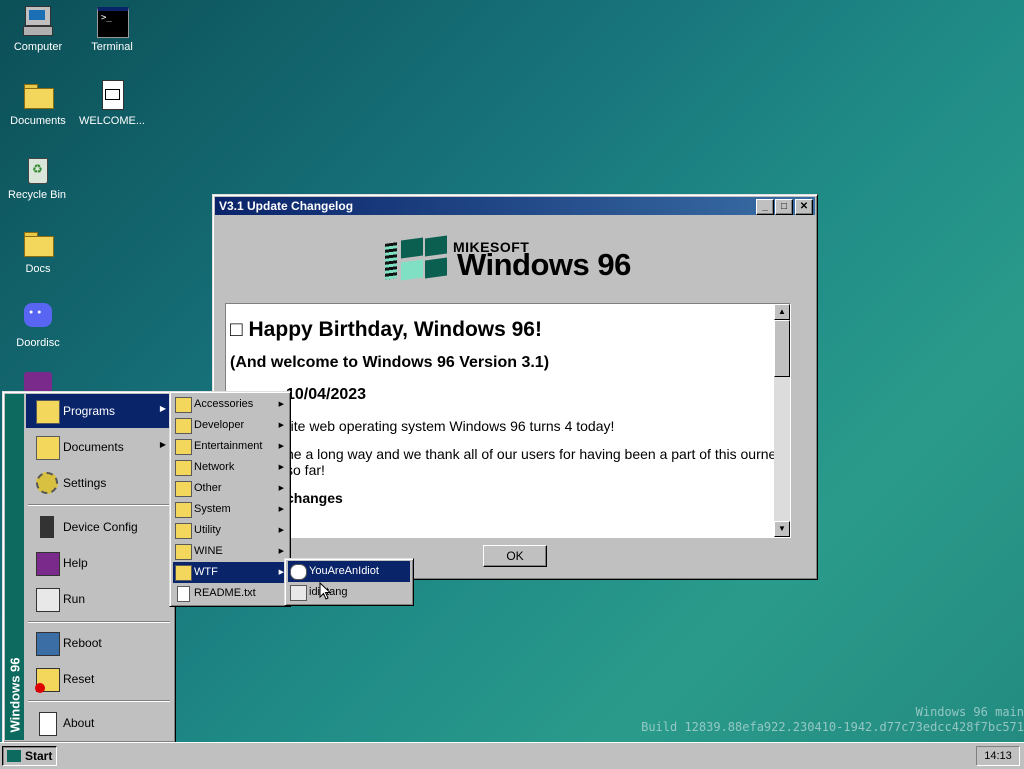 This screenshot has height=769, width=1024. What do you see at coordinates (230, 488) in the screenshot?
I see `programs-item-other: Other ▶` at bounding box center [230, 488].